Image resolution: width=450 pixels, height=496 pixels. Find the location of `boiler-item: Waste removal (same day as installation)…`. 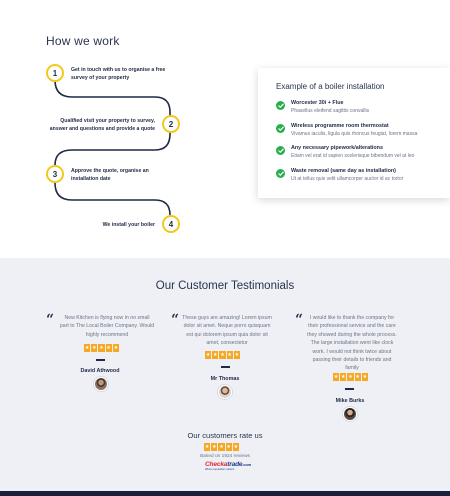

boiler-item: Waste removal (same day as installation)… is located at coordinates (361, 178).